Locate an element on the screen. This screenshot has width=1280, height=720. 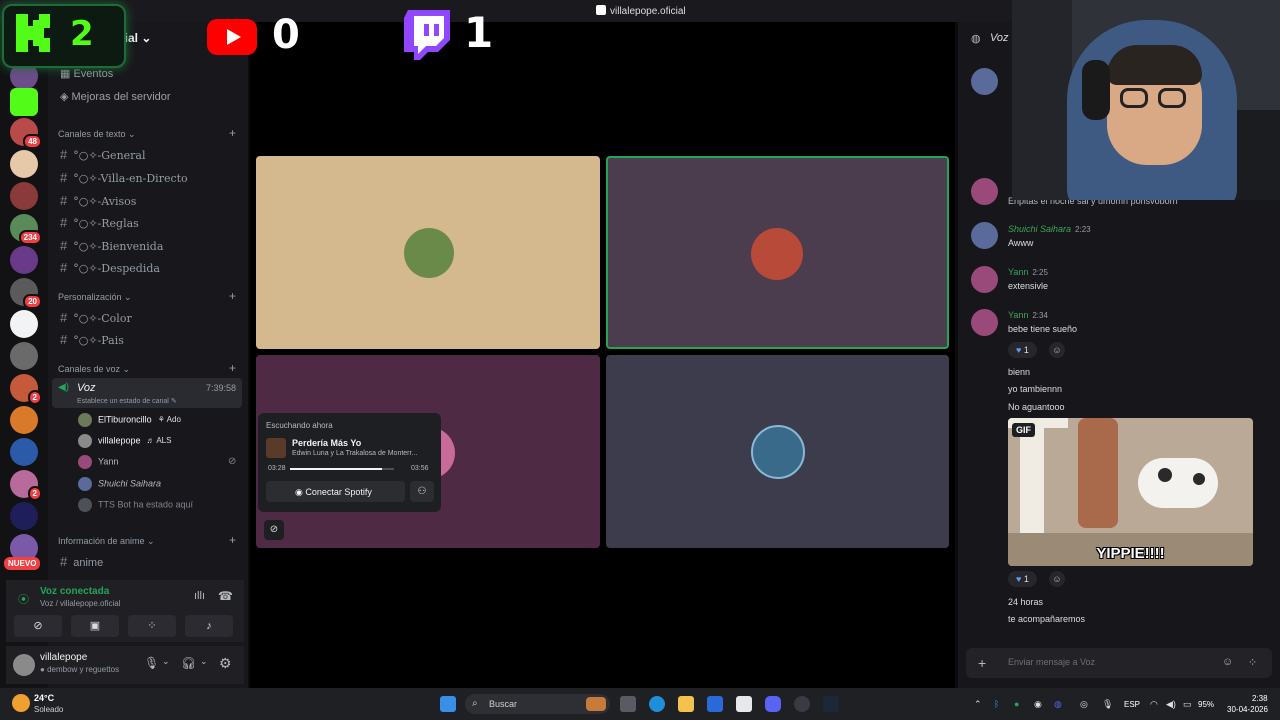
weather-sun-icon is located at coordinates (21, 703).